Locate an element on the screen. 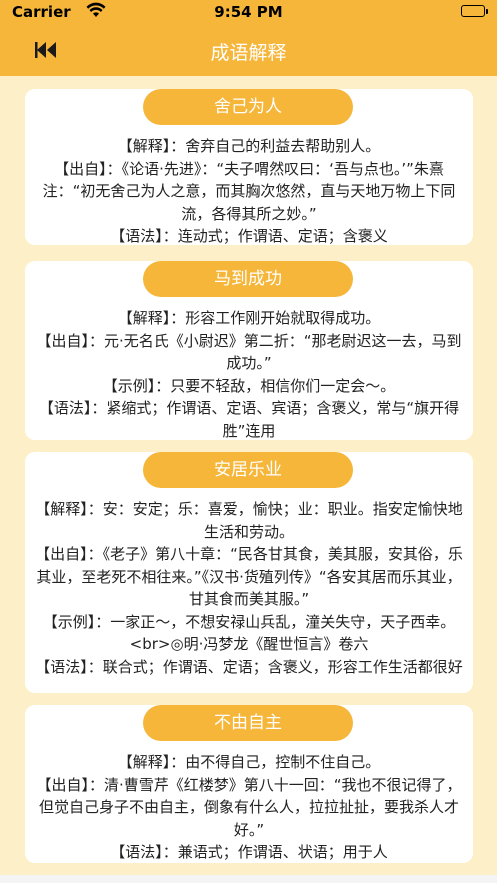 The image size is (497, 883). idiom-title: 不由自主 is located at coordinates (248, 723).